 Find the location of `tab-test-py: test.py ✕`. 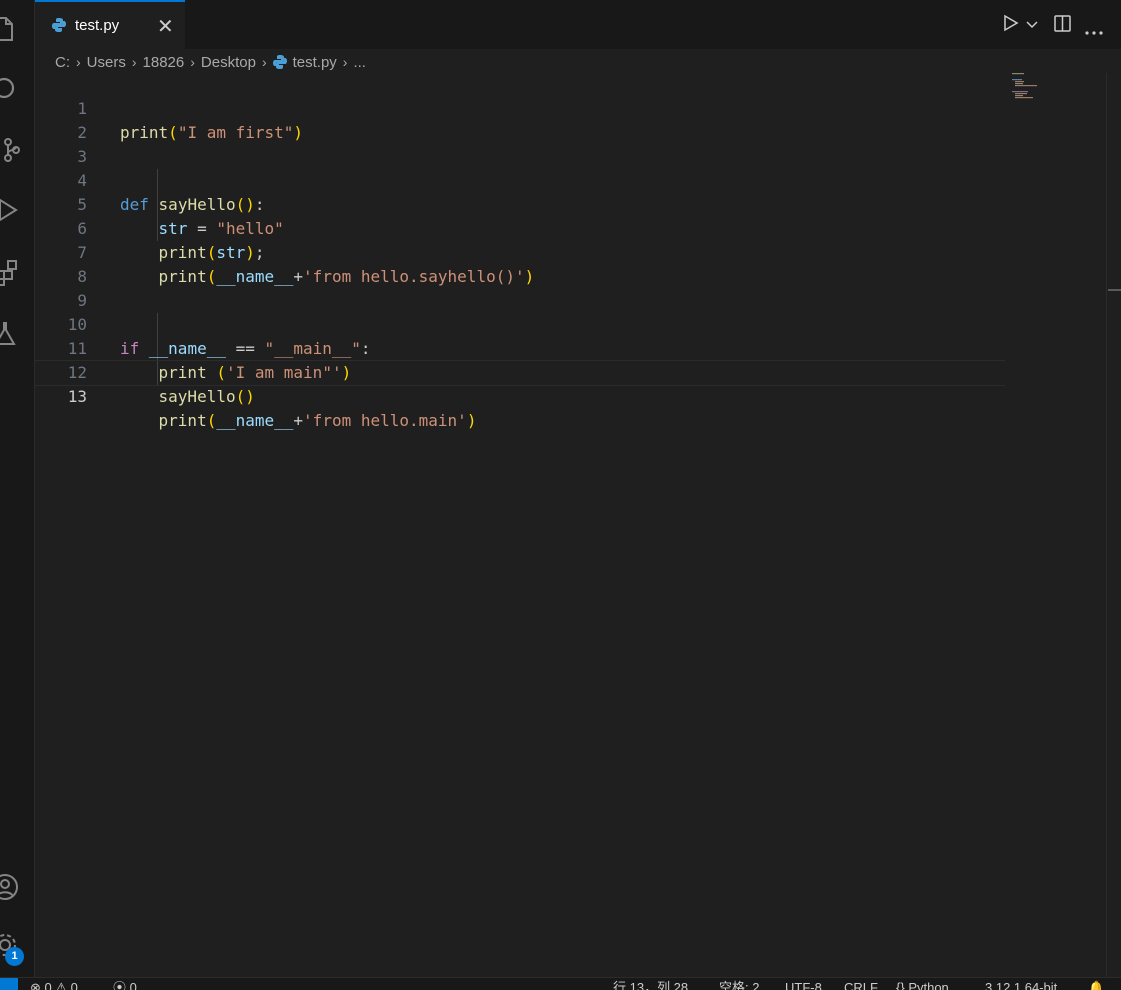

tab-test-py: test.py ✕ is located at coordinates (110, 24).